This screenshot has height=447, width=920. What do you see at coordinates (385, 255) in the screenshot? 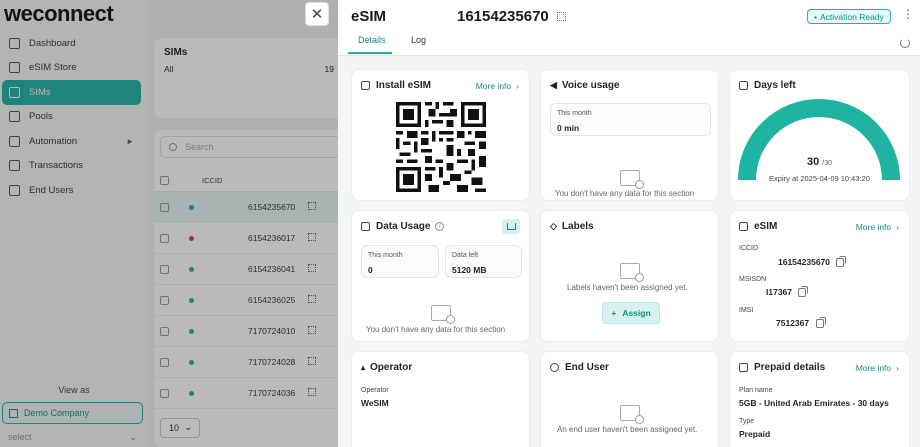
I see `data-this-month-label: This month` at bounding box center [385, 255].